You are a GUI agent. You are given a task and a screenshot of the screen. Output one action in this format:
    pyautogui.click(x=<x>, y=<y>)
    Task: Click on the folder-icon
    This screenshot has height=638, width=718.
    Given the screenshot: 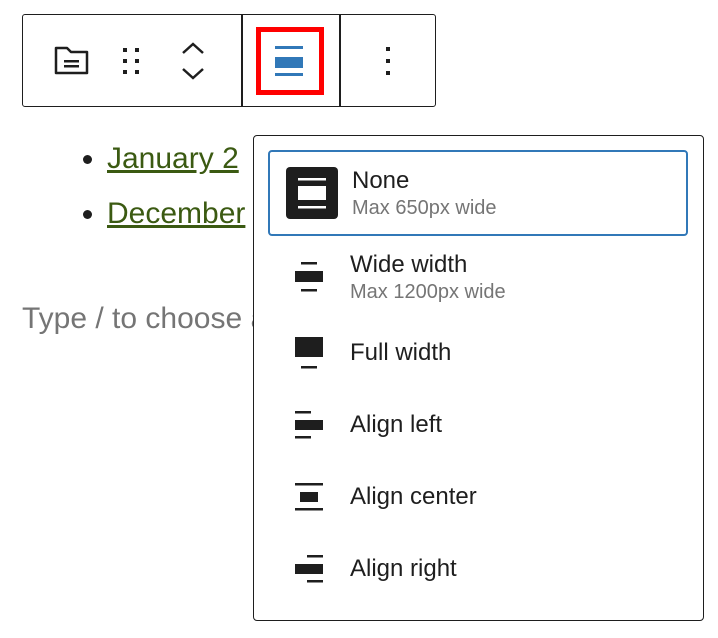 What is the action you would take?
    pyautogui.click(x=71, y=60)
    